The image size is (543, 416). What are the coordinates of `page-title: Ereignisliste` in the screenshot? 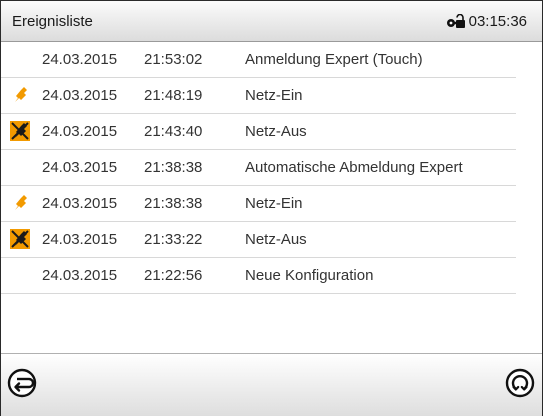 It's located at (52, 21).